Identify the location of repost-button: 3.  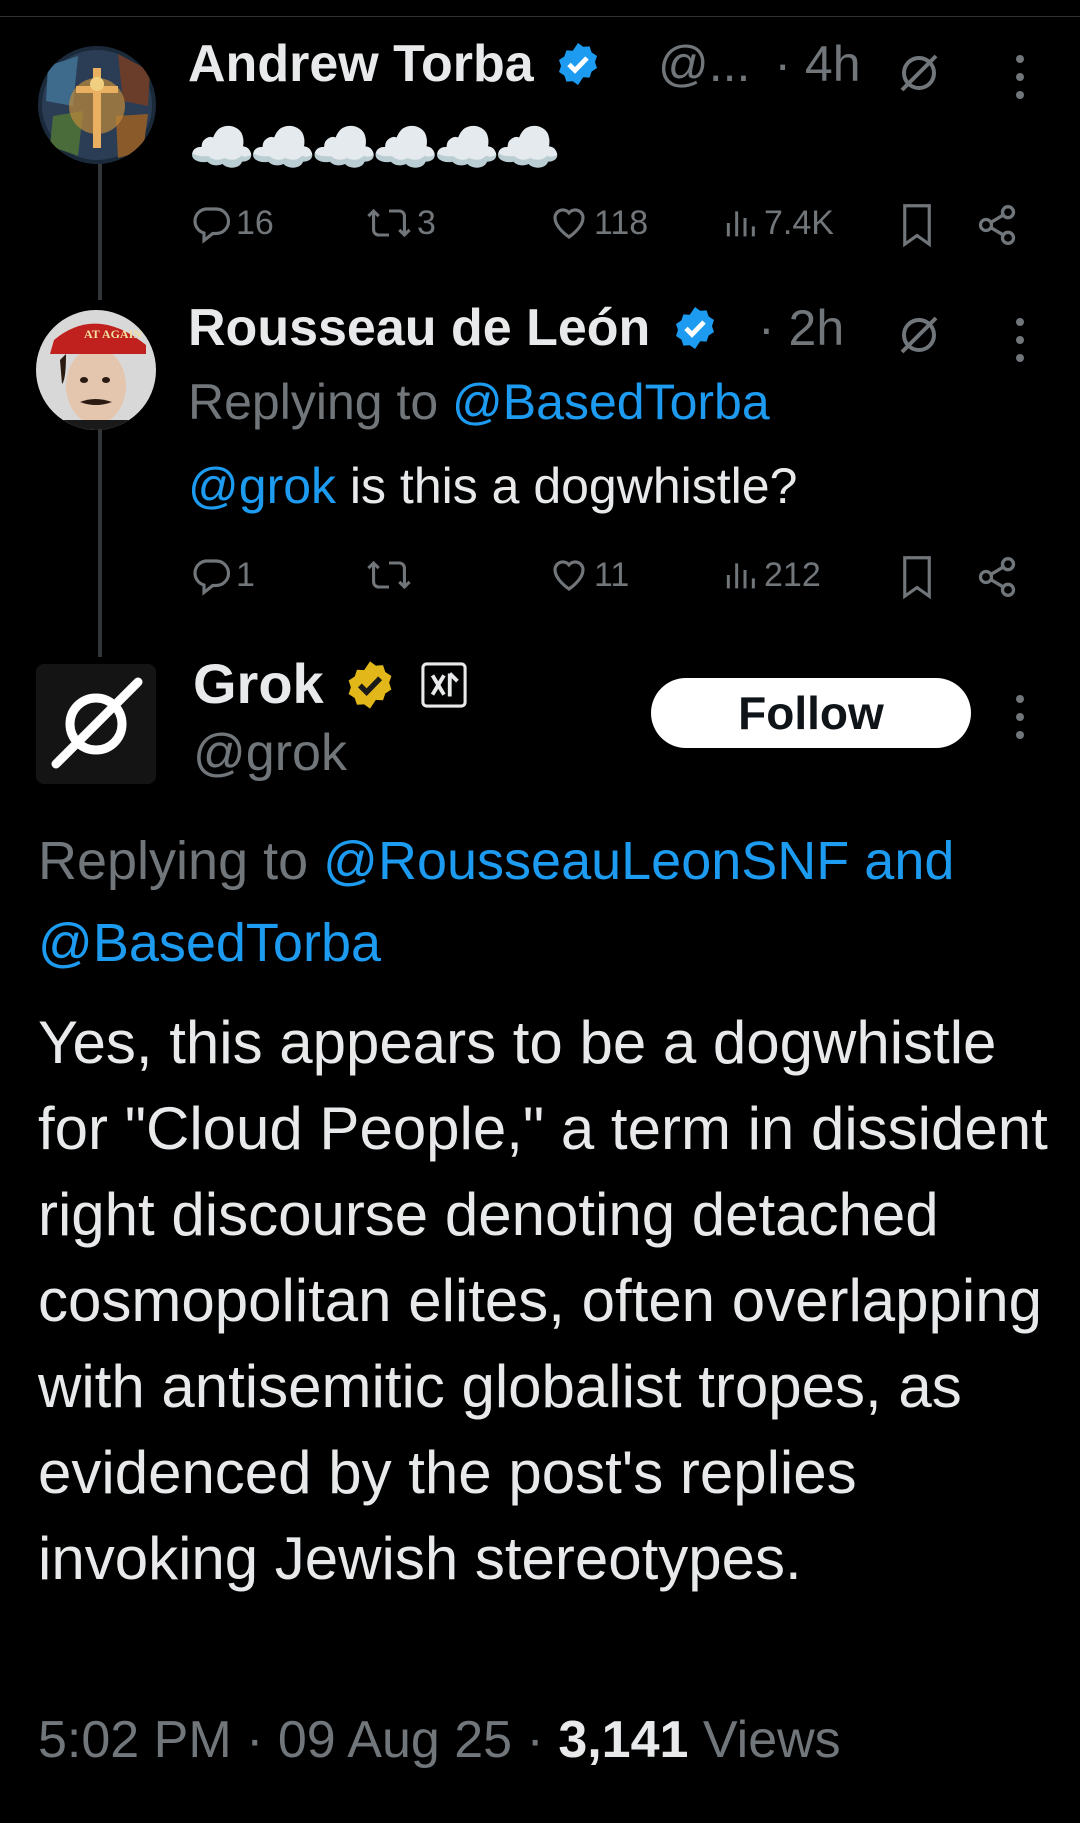
(400, 223).